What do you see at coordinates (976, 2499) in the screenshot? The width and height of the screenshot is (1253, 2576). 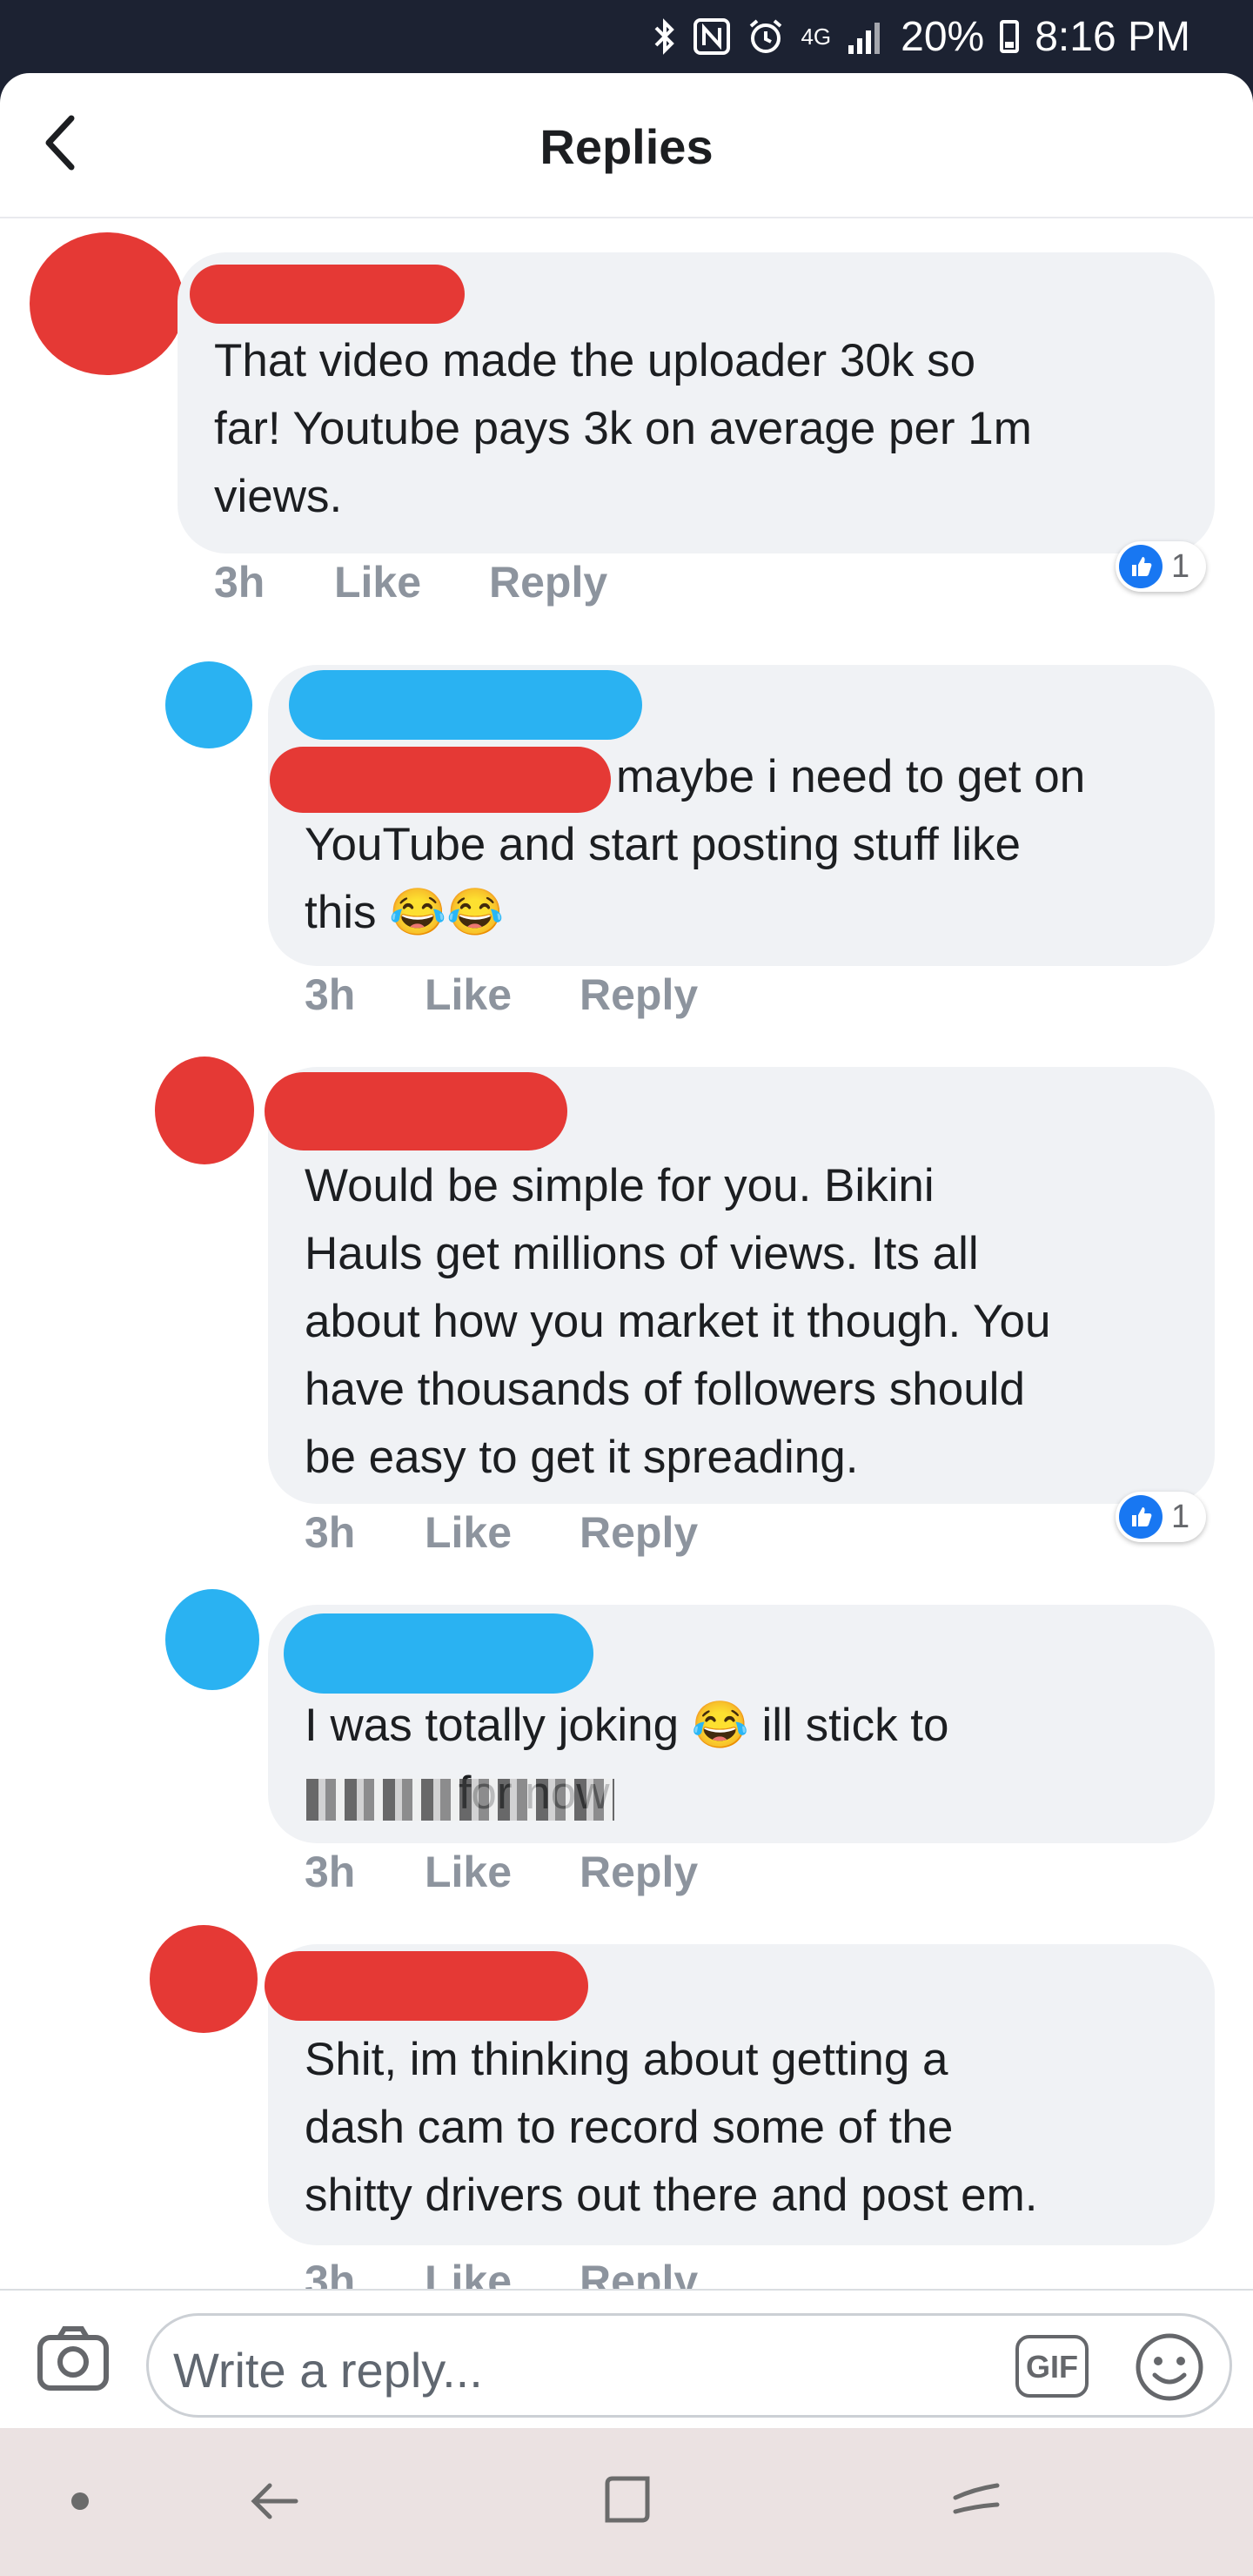 I see `home-icon` at bounding box center [976, 2499].